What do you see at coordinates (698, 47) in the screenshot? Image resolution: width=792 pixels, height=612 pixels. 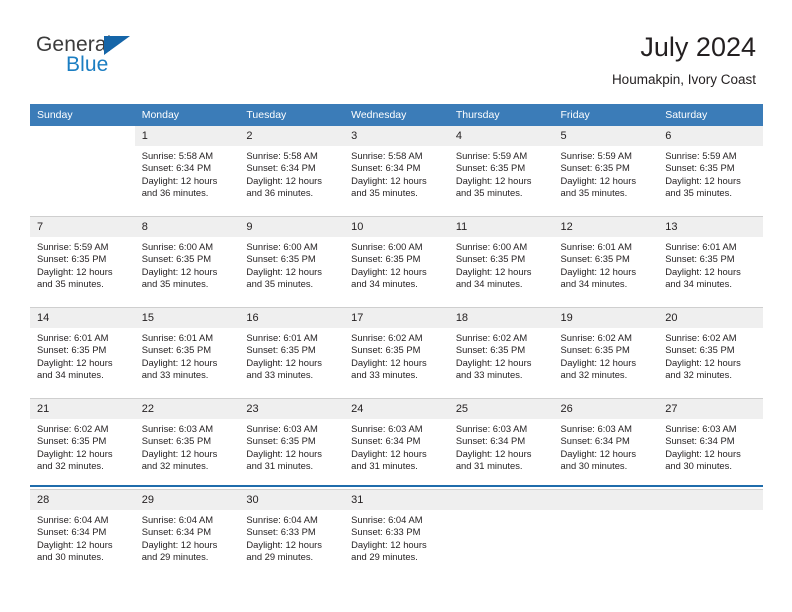 I see `page-title: July 2024` at bounding box center [698, 47].